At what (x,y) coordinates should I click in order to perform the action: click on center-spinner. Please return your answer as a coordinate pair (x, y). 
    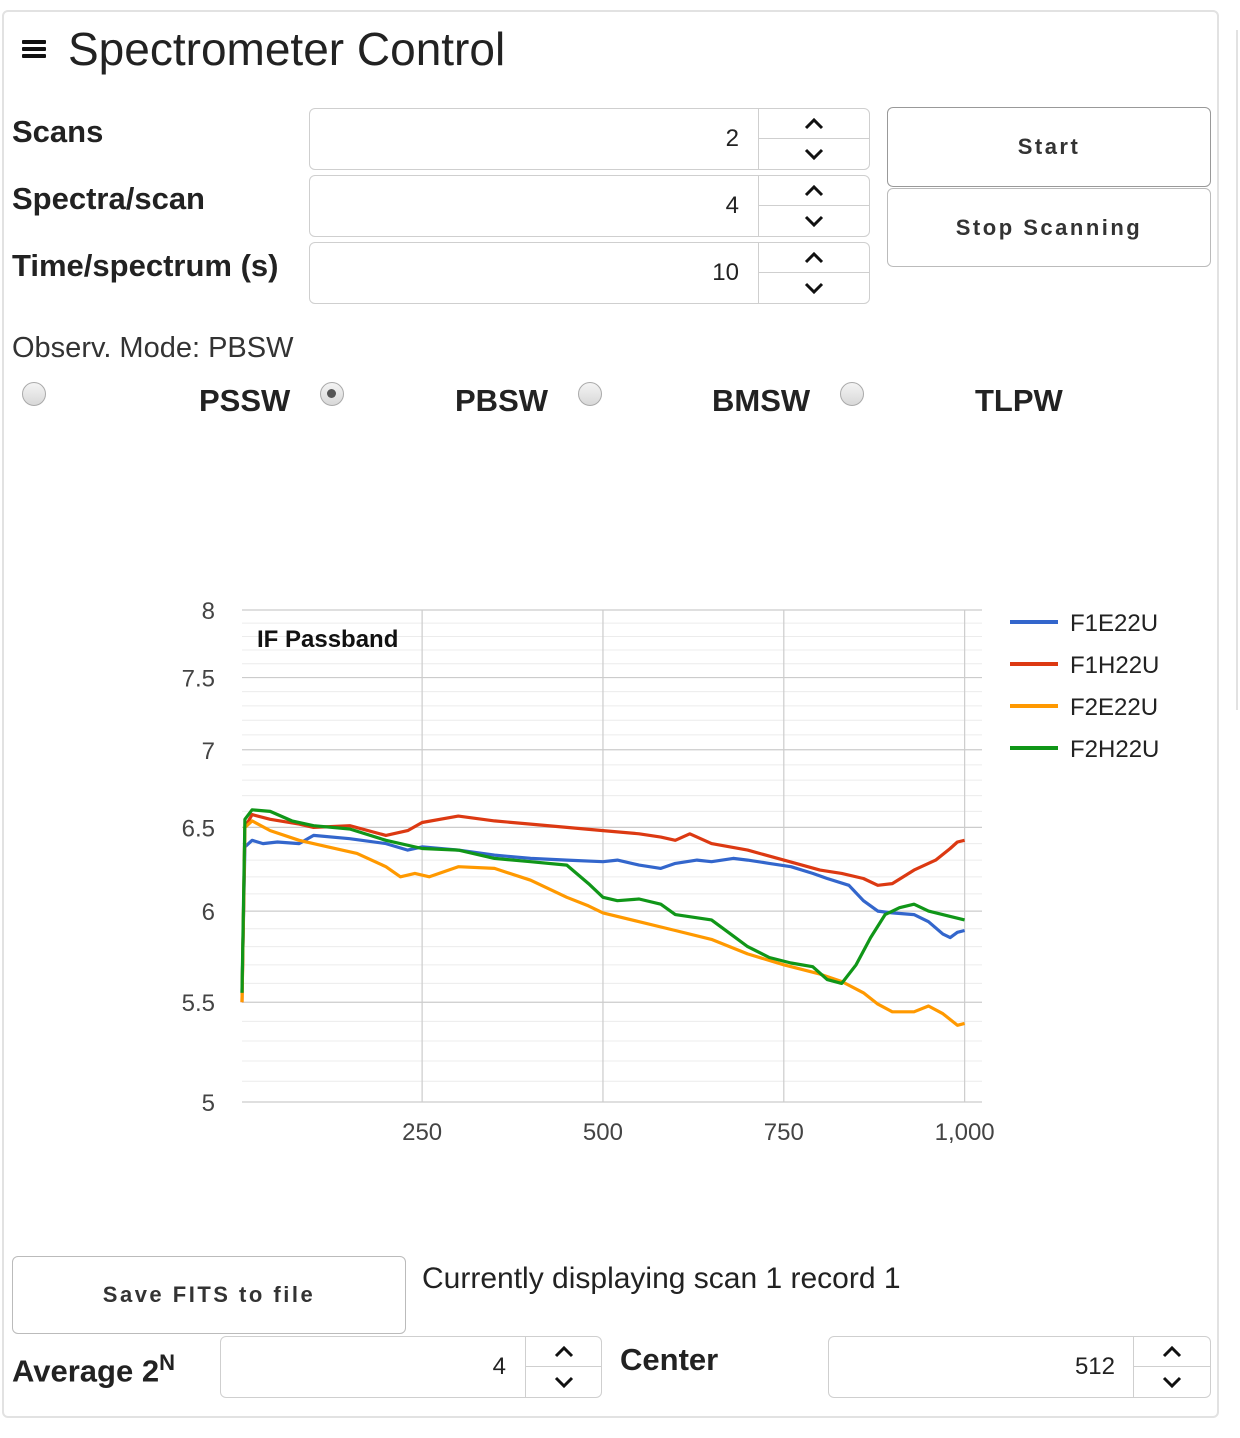
    Looking at the image, I should click on (1171, 1367).